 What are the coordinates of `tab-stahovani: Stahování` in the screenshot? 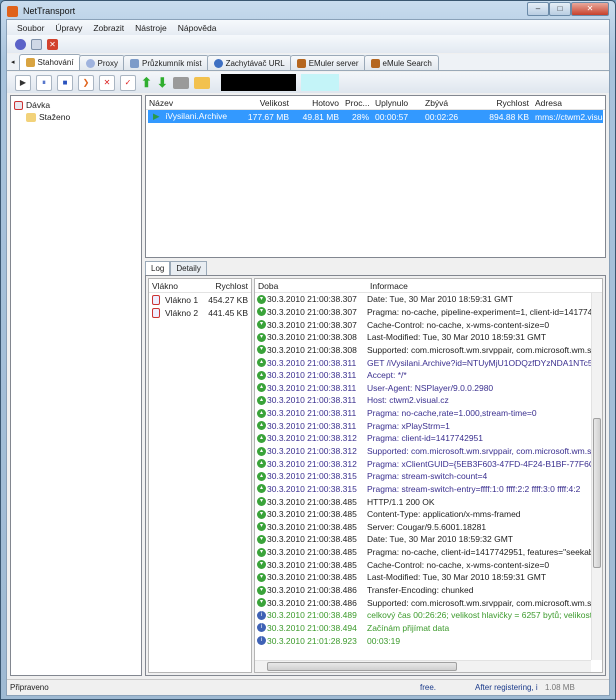 It's located at (49, 62).